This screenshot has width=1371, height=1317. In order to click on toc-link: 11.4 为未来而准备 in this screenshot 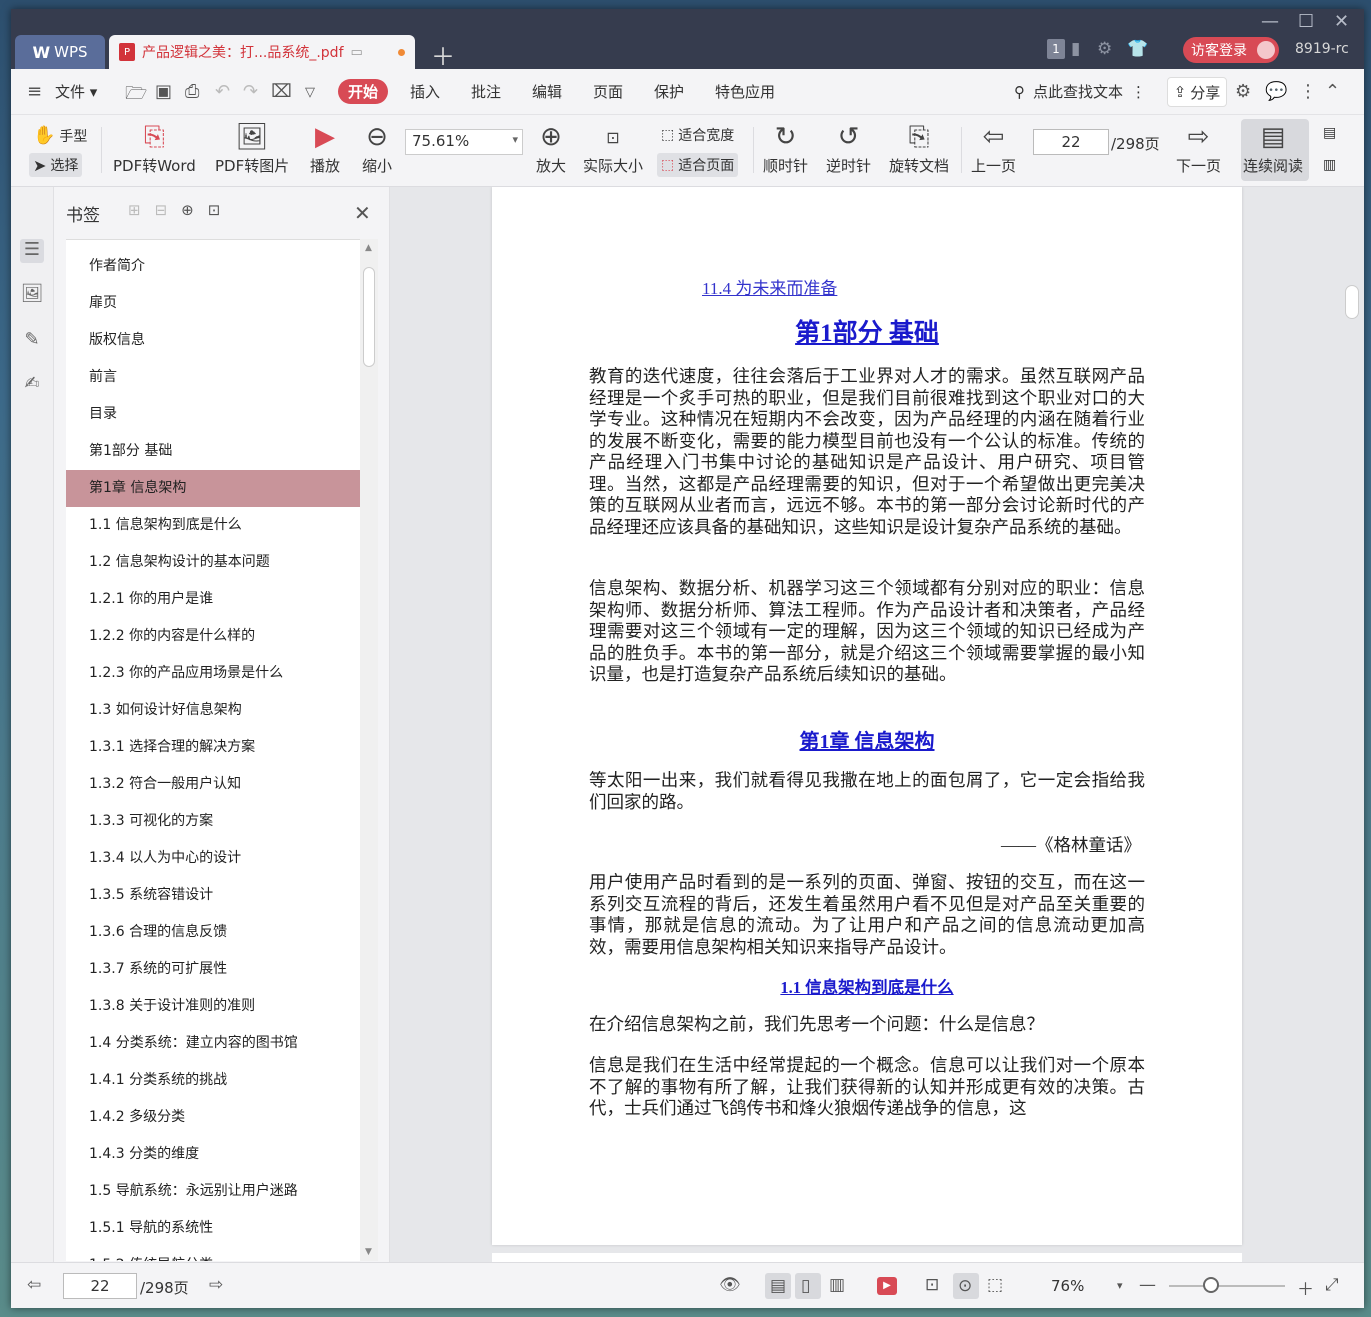, I will do `click(769, 286)`.